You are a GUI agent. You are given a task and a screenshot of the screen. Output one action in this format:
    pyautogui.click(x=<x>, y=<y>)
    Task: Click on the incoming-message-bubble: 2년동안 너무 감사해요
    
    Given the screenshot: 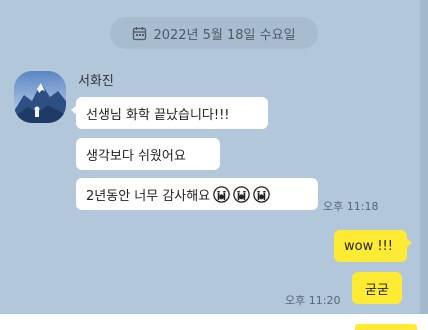 What is the action you would take?
    pyautogui.click(x=197, y=194)
    